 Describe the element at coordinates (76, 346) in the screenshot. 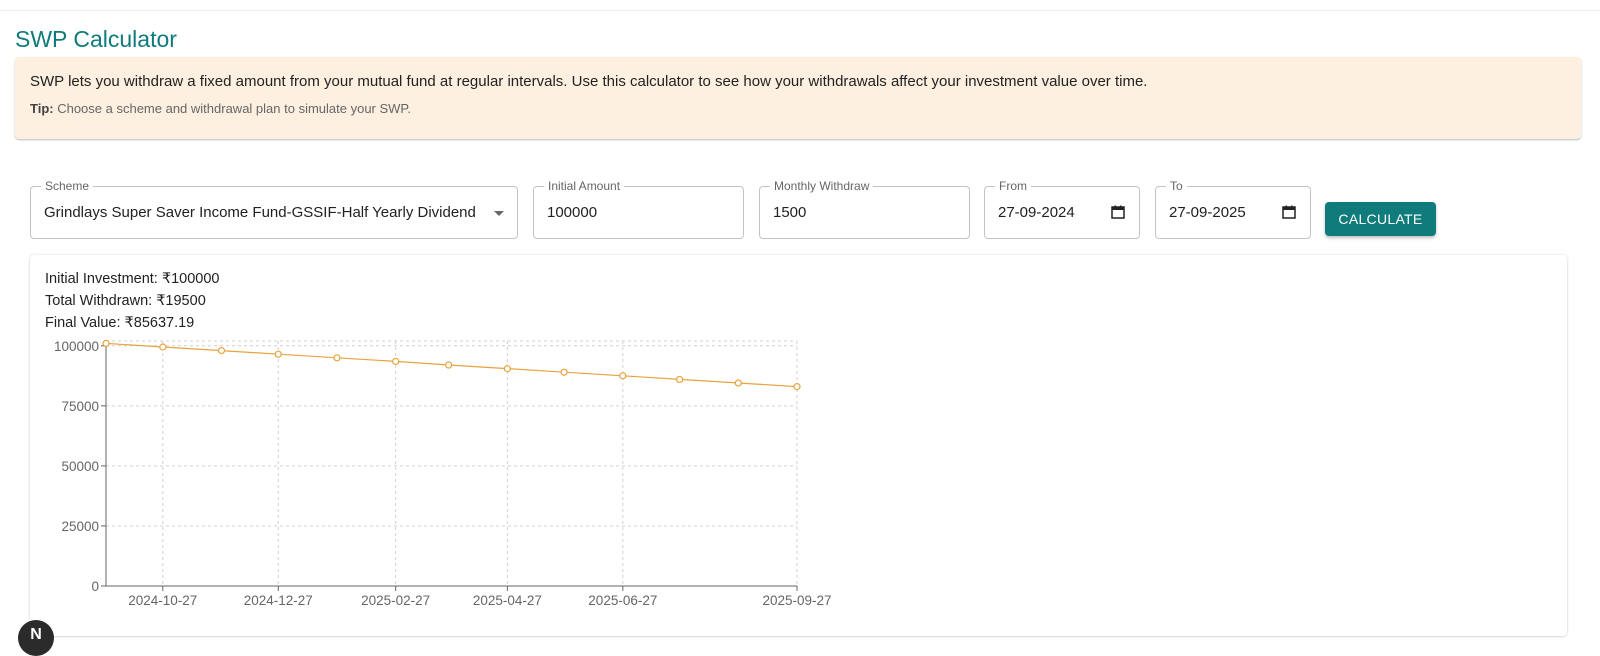

I see `y-tick-label: 100000` at that location.